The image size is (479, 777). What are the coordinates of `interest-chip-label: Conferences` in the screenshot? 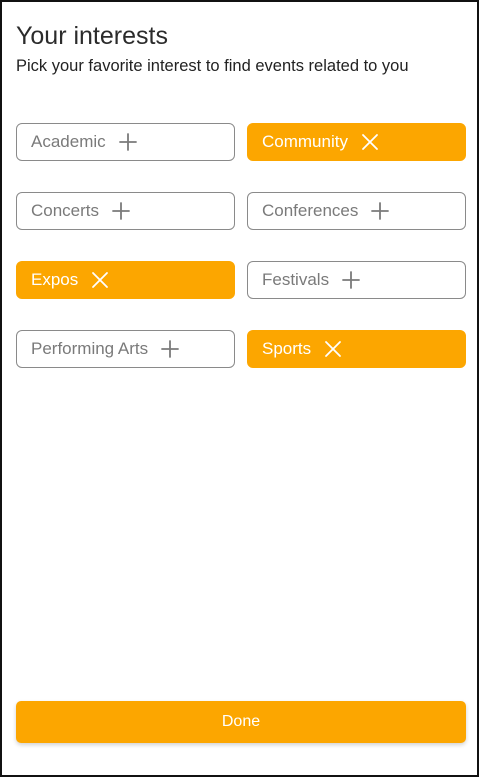 It's located at (310, 210).